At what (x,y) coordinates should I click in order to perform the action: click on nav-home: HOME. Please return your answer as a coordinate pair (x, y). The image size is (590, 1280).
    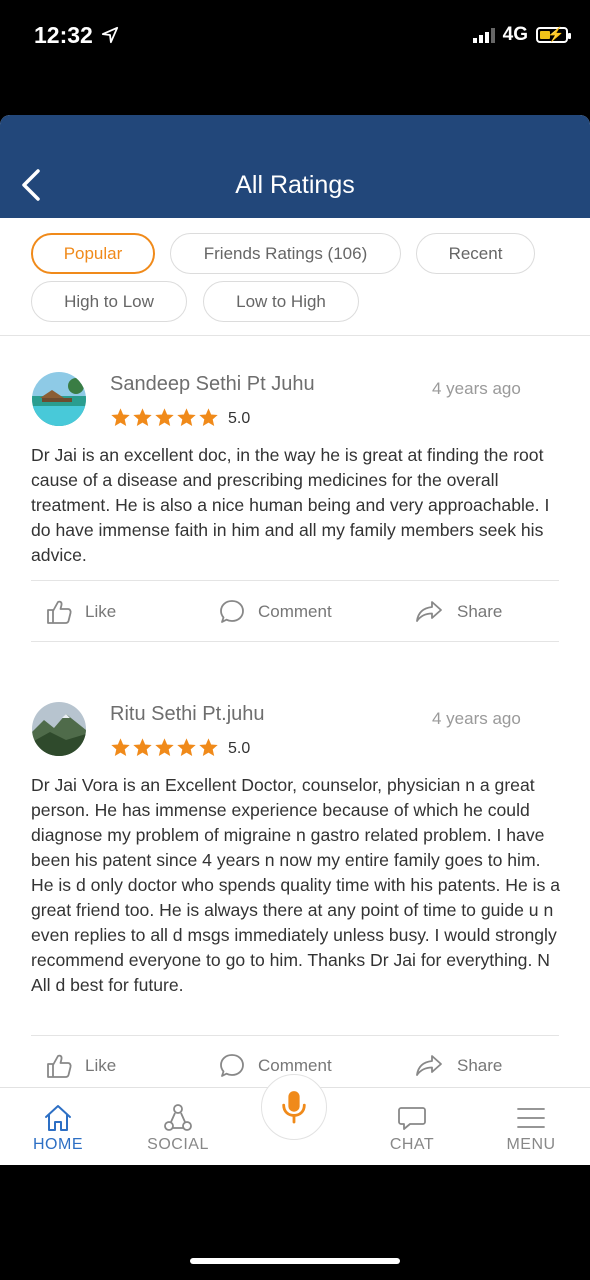
    Looking at the image, I should click on (58, 1128).